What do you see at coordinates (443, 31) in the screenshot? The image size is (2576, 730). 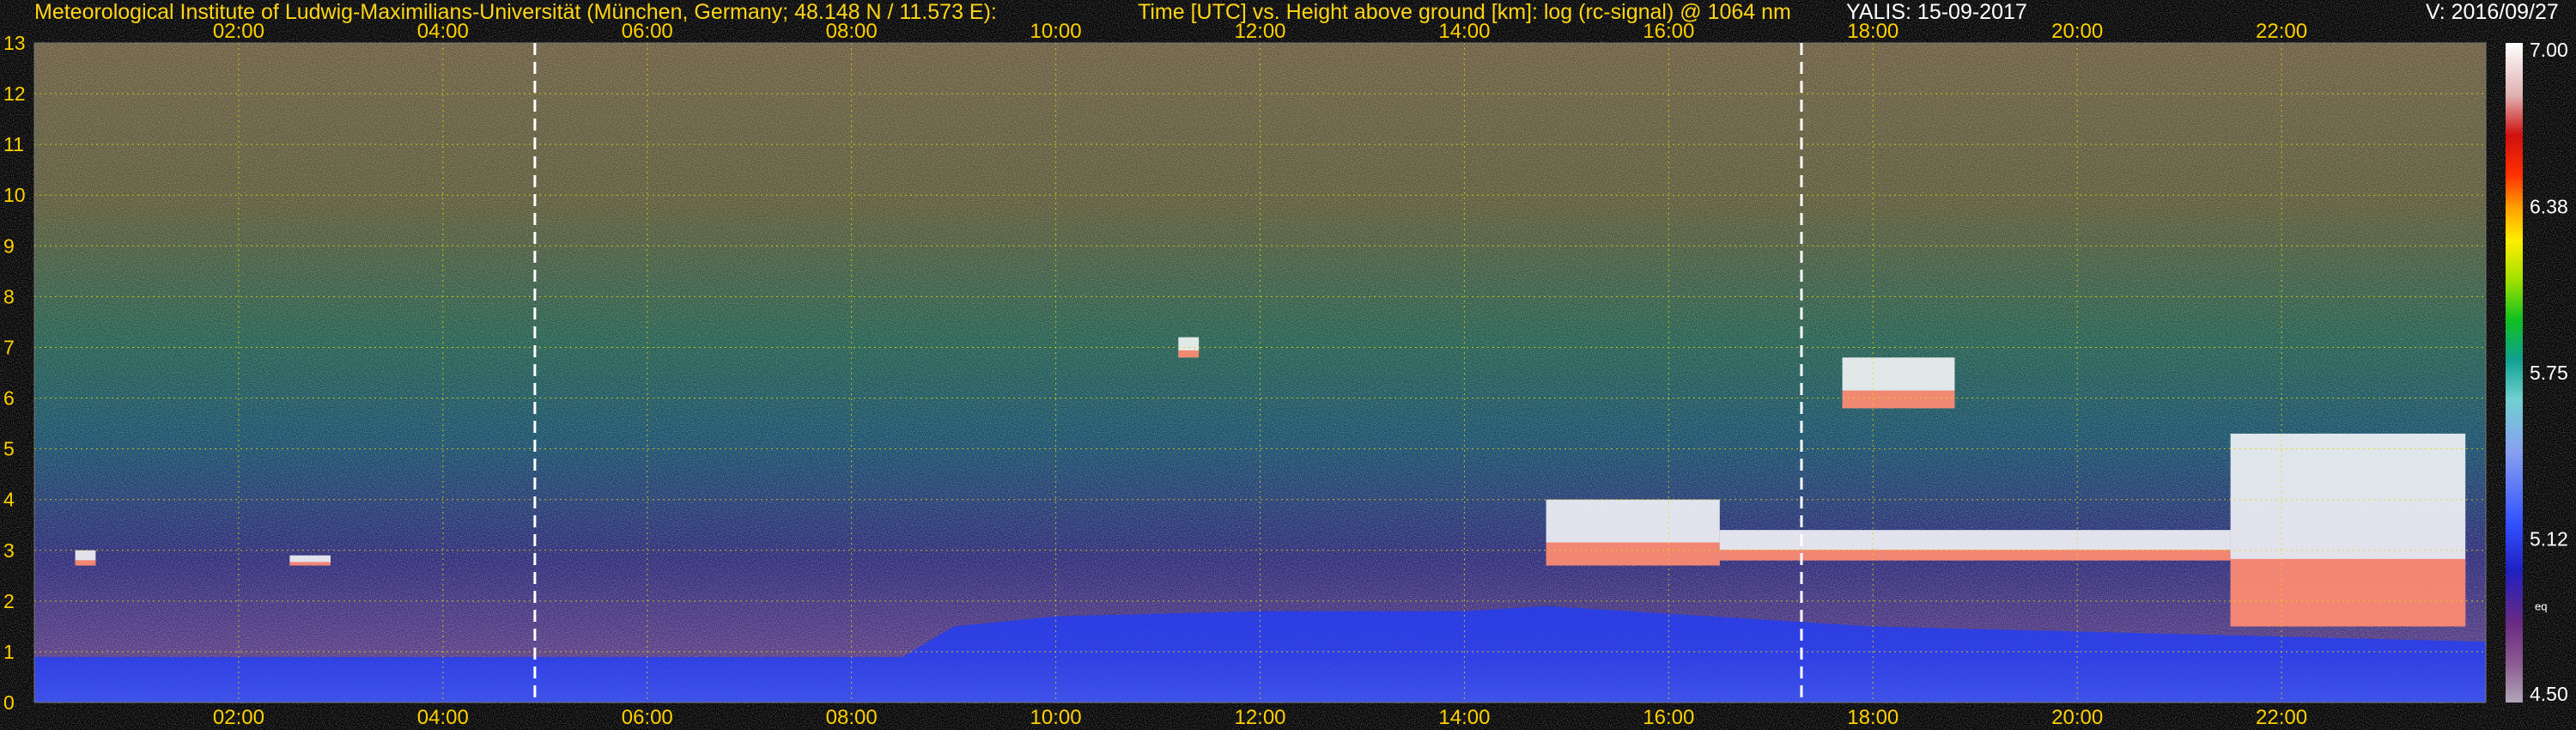 I see `x-tick-label-top-04:00: 04:00` at bounding box center [443, 31].